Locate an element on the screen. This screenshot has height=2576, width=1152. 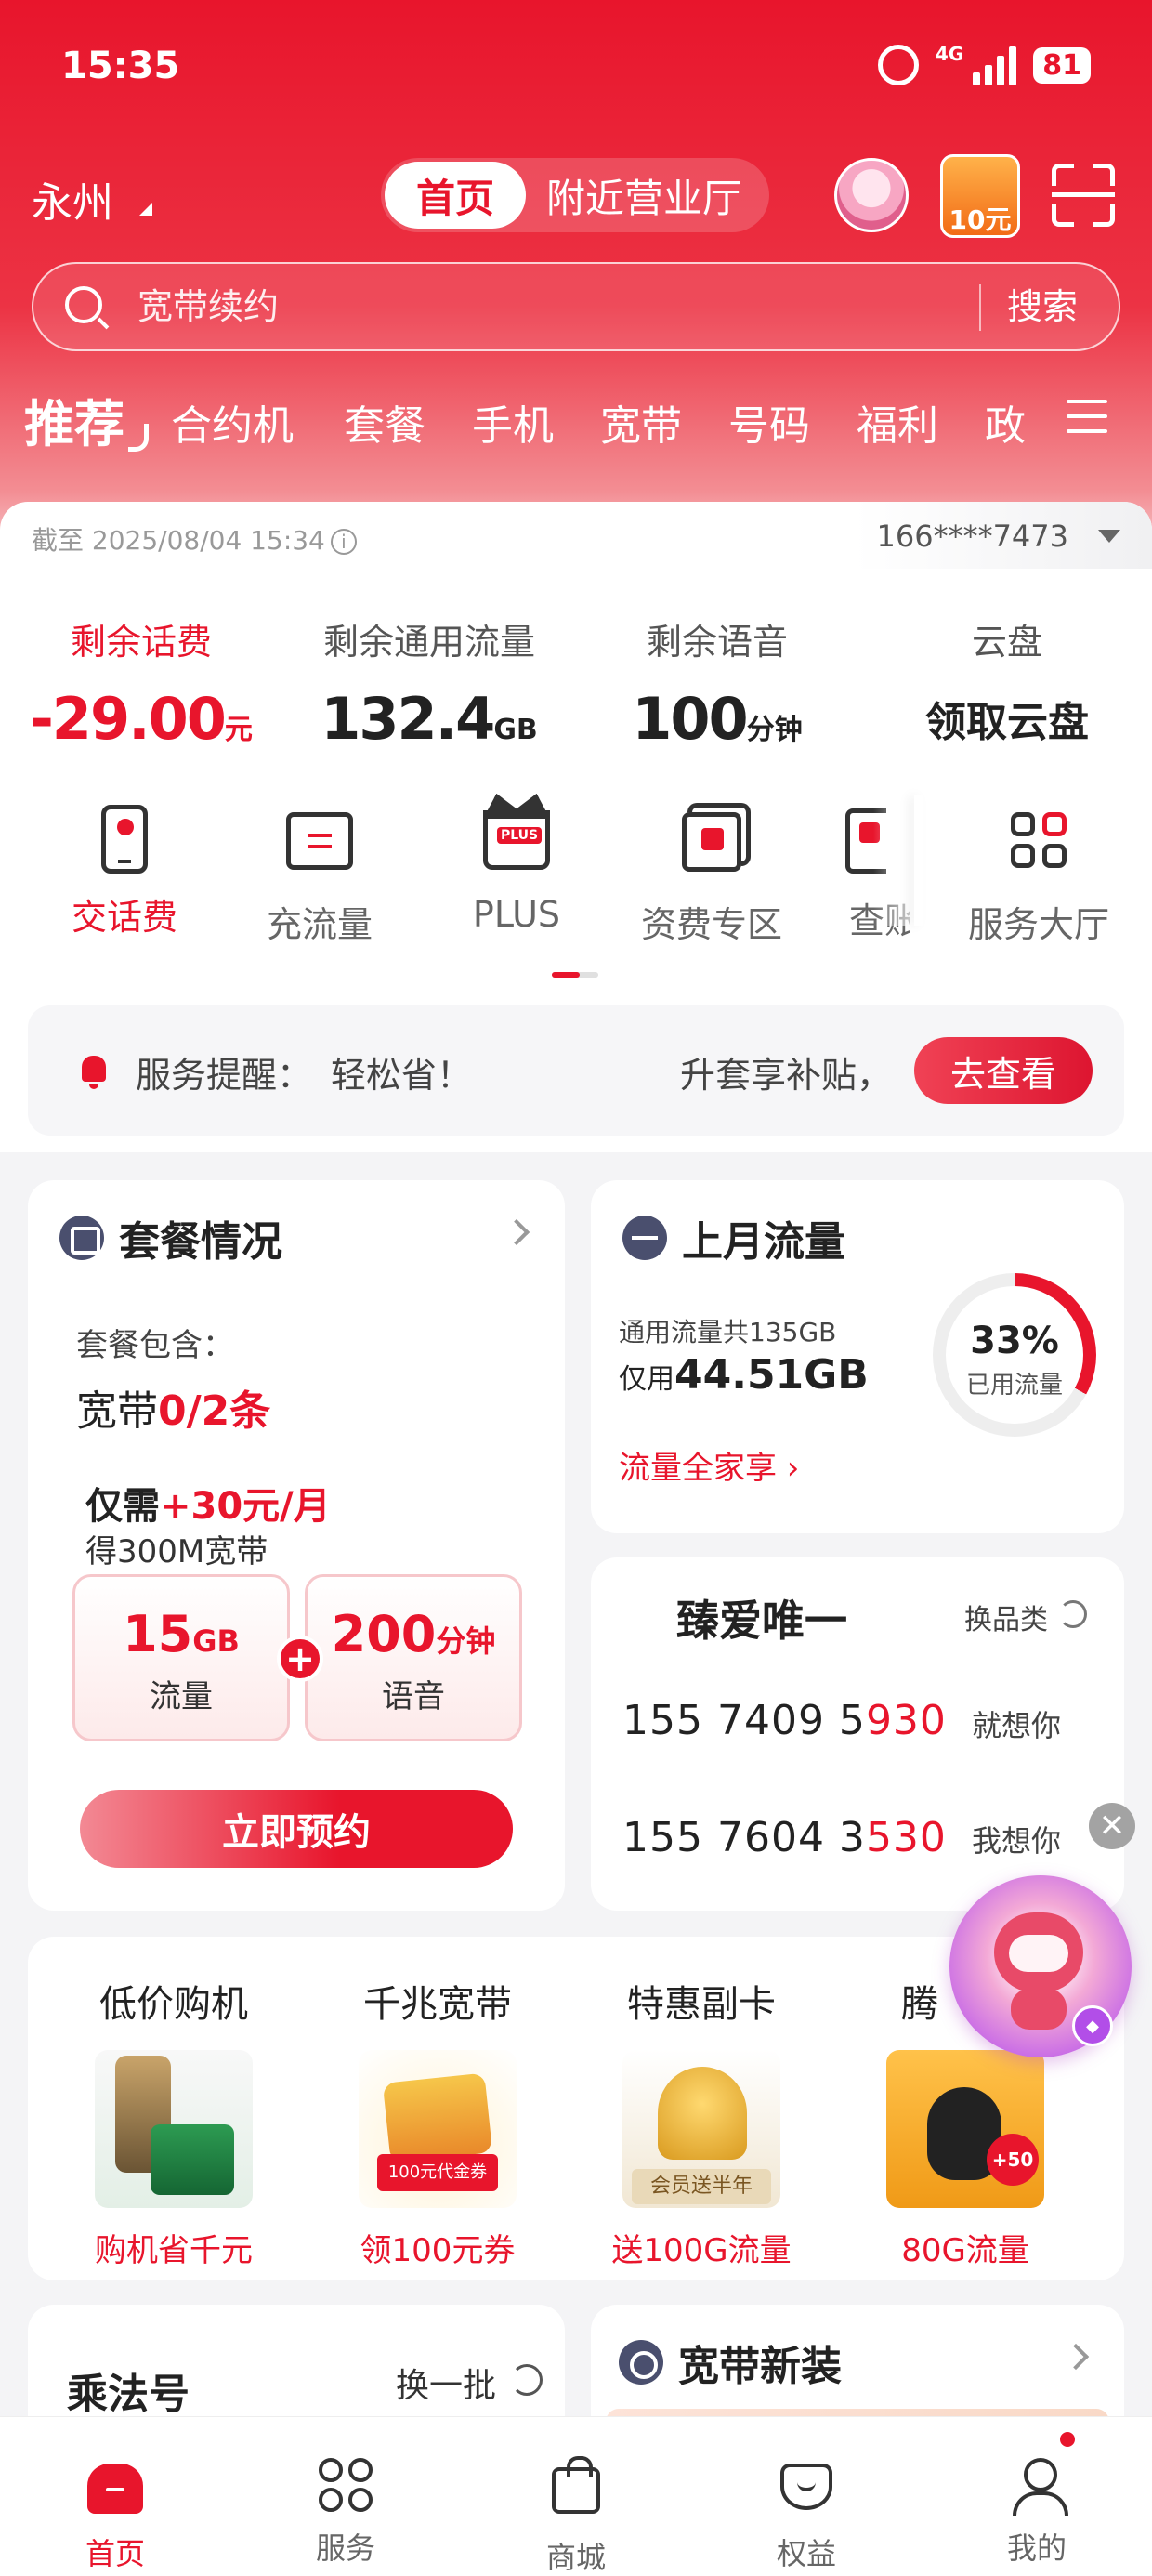
package-price-sub: 得300M宽带 is located at coordinates (176, 1552).